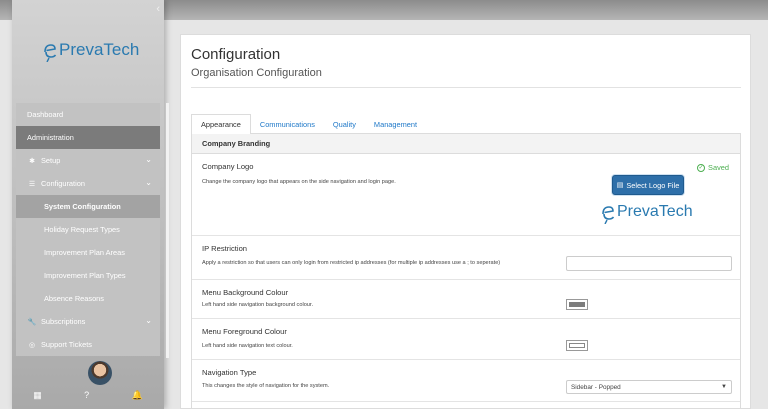 Image resolution: width=768 pixels, height=409 pixels. I want to click on menu-foreground-description: Left hand side navigation text colour., so click(247, 346).